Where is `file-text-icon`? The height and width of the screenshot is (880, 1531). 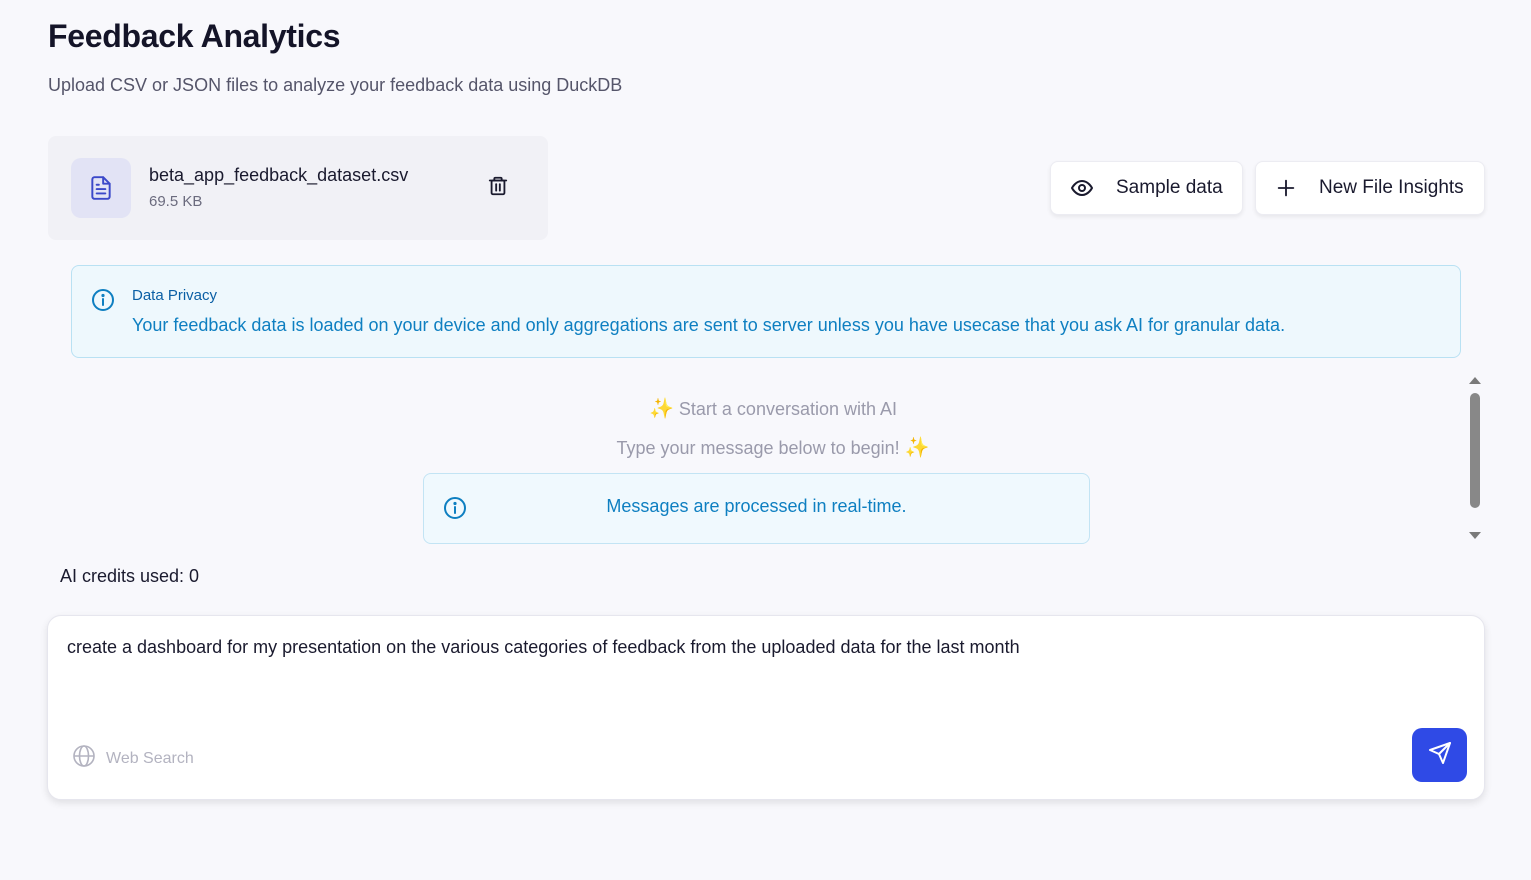 file-text-icon is located at coordinates (101, 188).